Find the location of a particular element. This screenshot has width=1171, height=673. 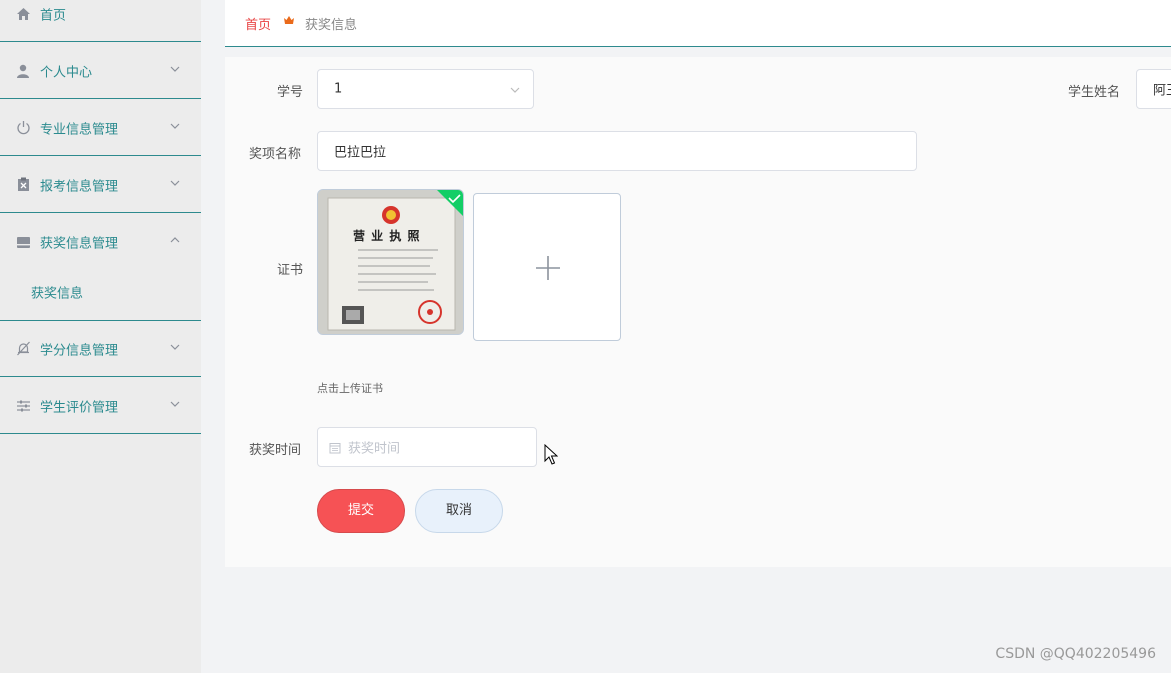

certificate-title: 营 业 执 照 is located at coordinates (387, 236).